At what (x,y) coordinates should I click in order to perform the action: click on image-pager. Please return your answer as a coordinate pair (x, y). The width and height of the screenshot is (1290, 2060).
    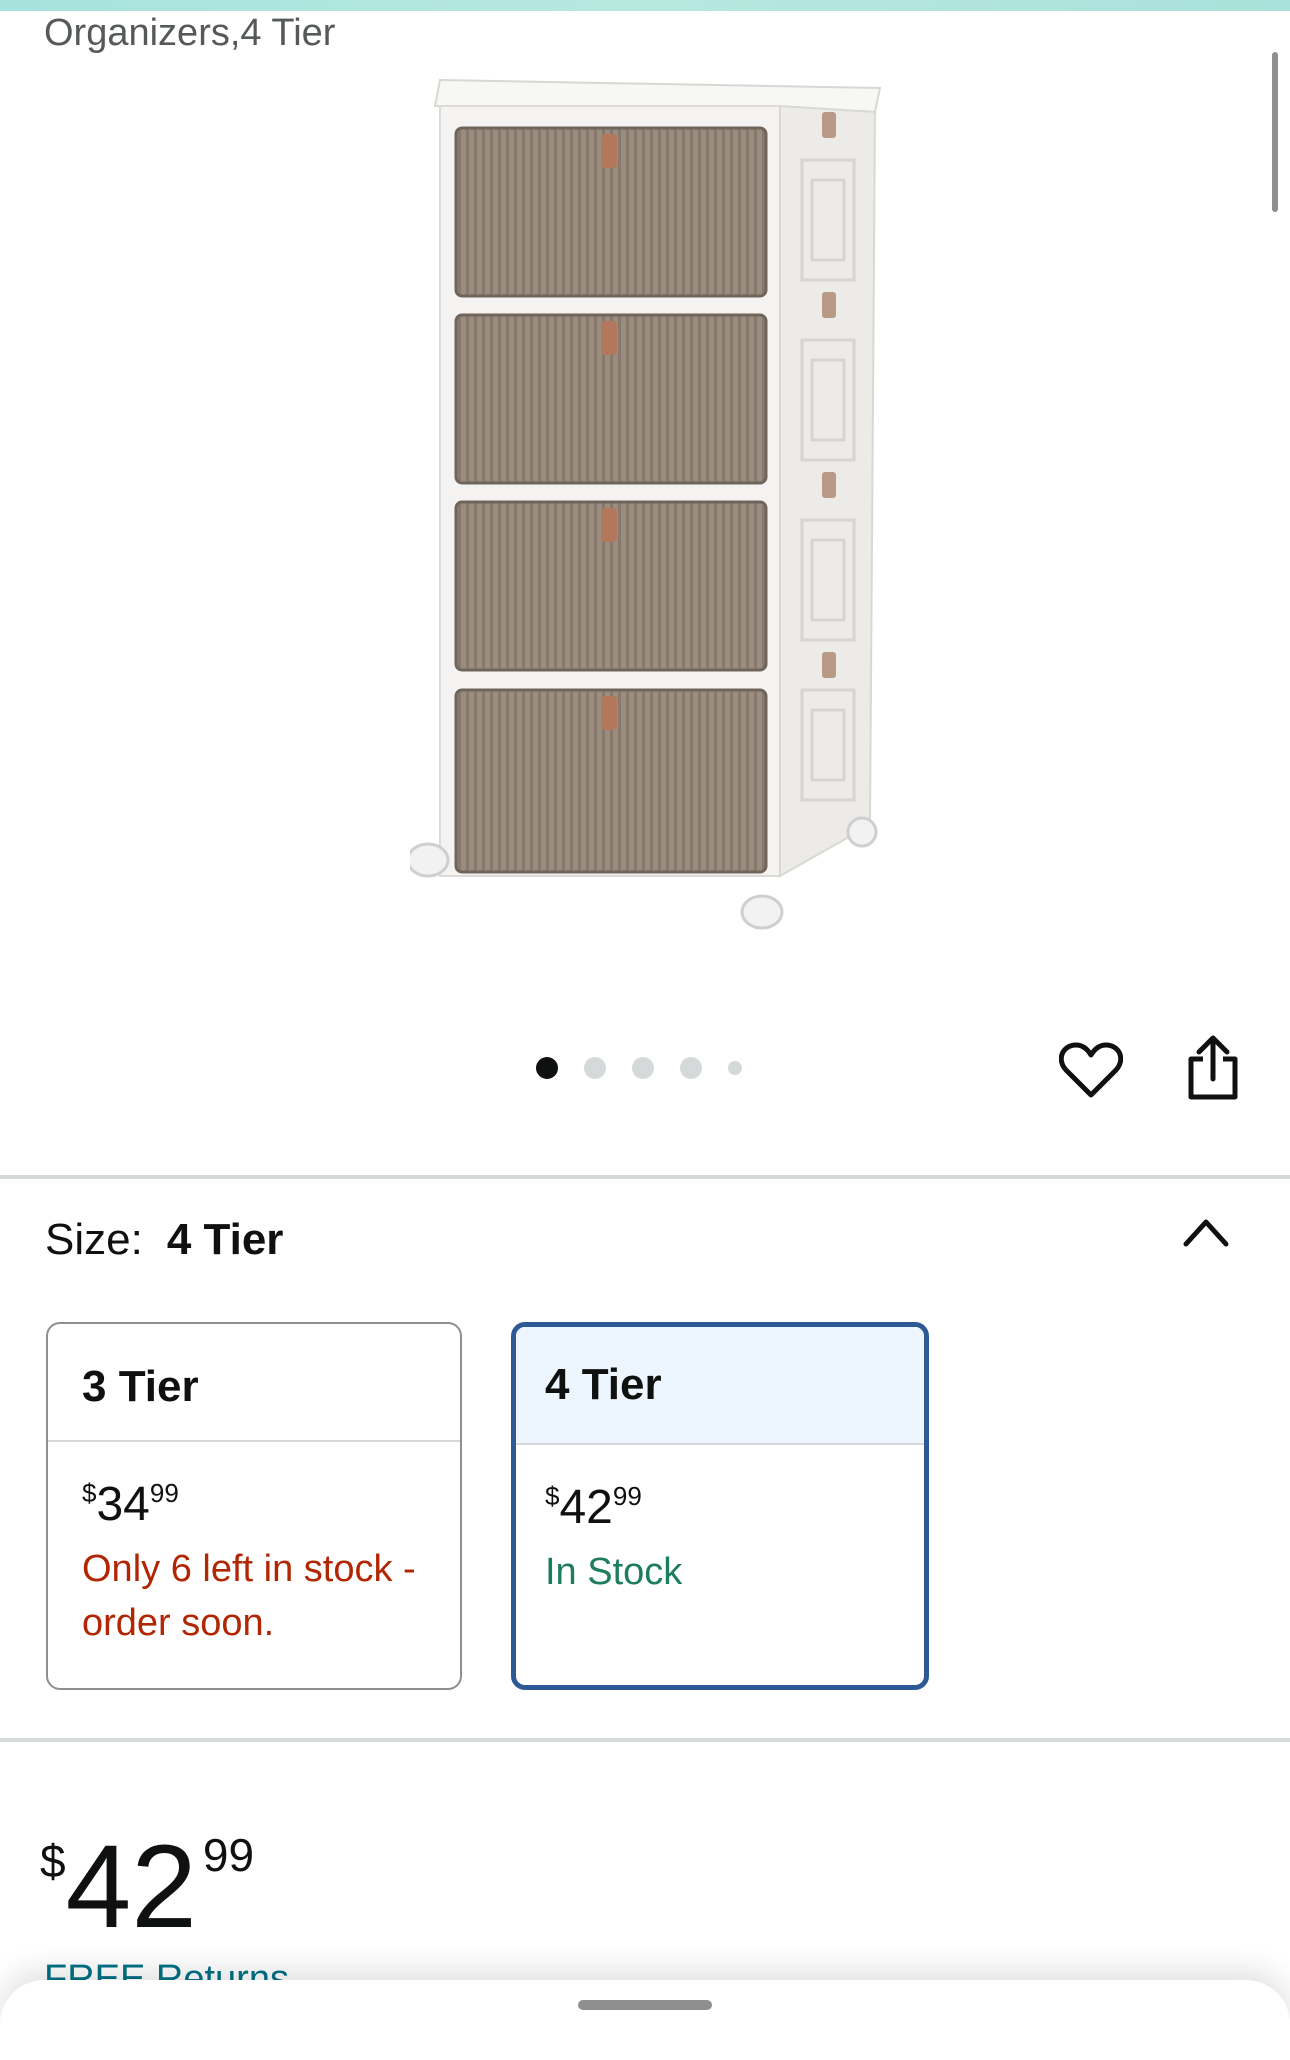
    Looking at the image, I should click on (652, 1068).